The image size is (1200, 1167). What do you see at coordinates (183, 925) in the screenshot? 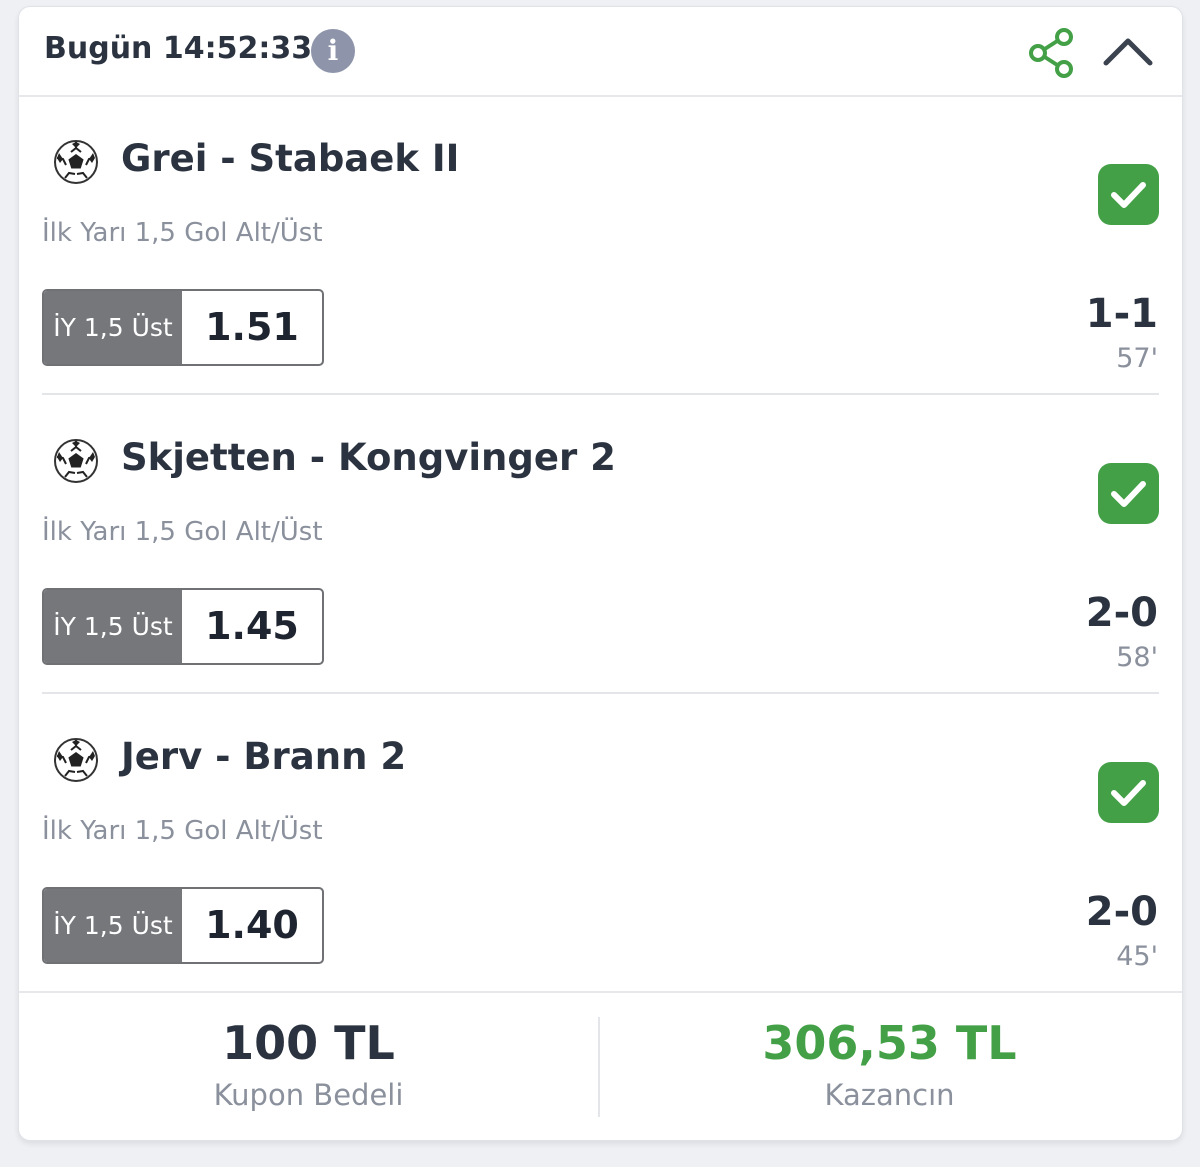
I see `selected-bet: İY 1,5 Üst 1.40` at bounding box center [183, 925].